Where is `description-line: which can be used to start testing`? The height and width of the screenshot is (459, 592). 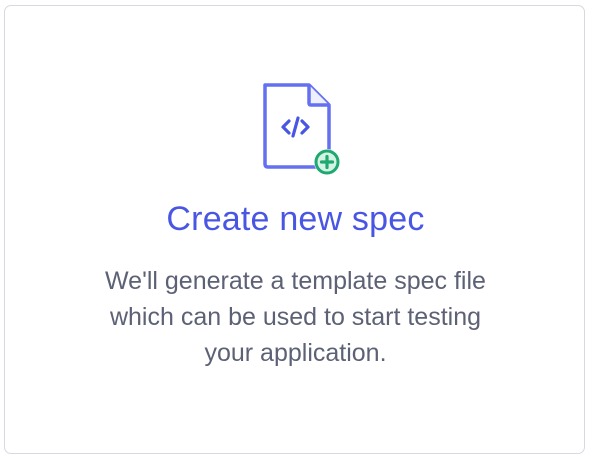 description-line: which can be used to start testing is located at coordinates (295, 317).